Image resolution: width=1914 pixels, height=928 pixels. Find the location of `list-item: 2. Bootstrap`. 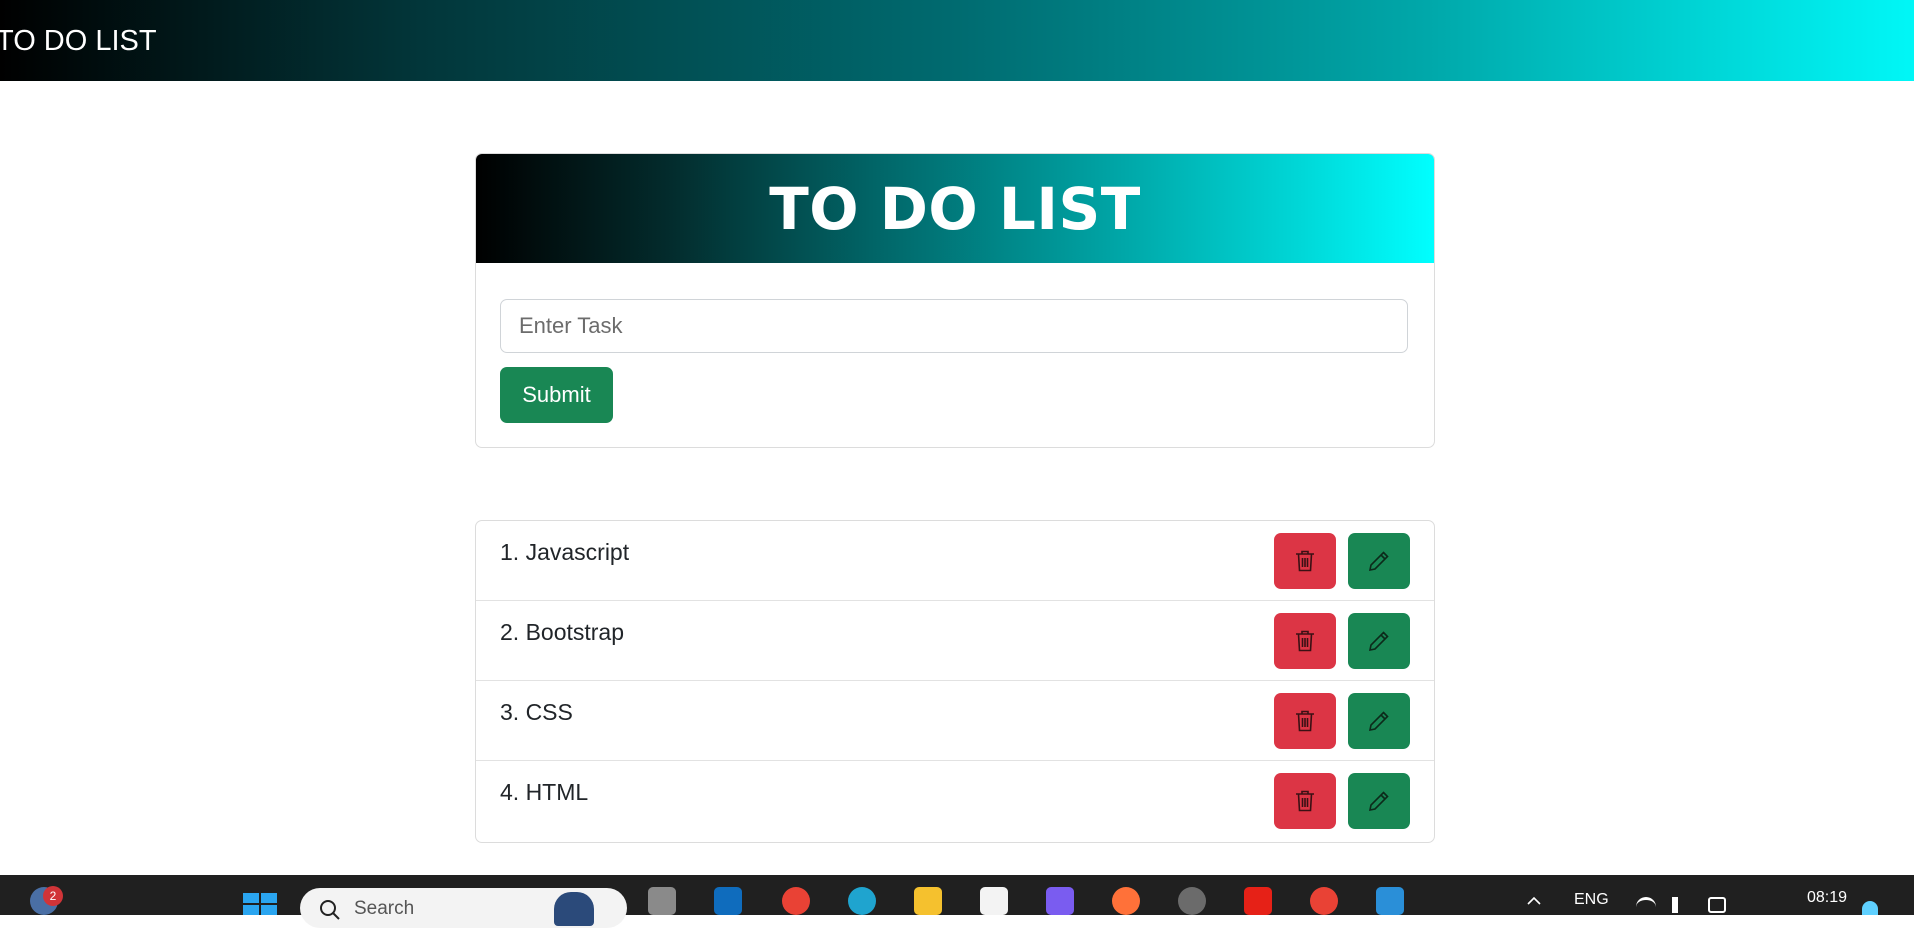

list-item: 2. Bootstrap is located at coordinates (955, 641).